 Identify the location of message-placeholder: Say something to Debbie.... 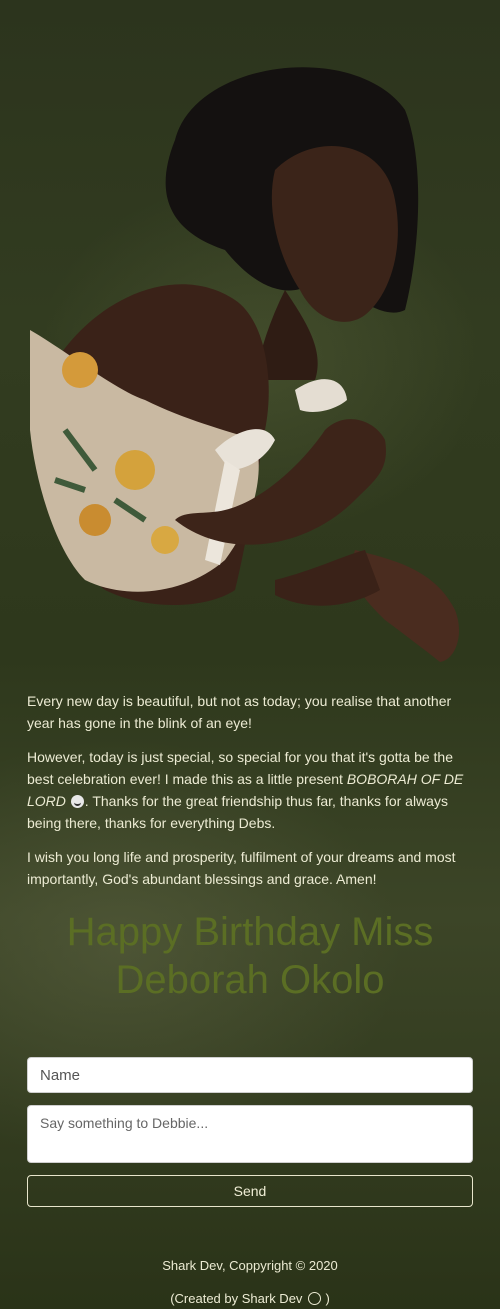
(124, 1123).